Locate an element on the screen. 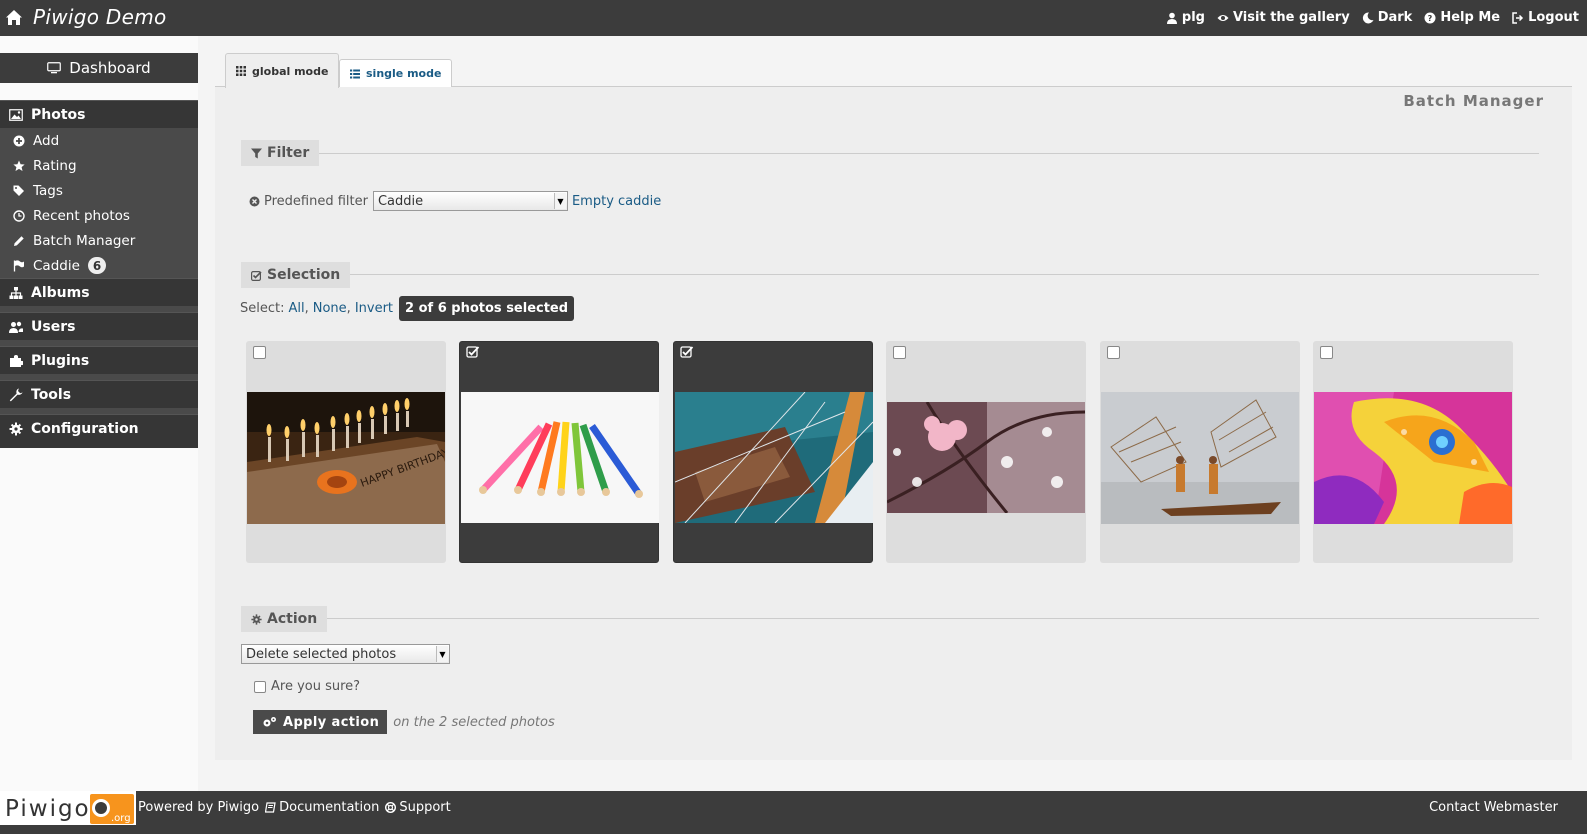  sidebar-item-tags: Tags is located at coordinates (99, 190).